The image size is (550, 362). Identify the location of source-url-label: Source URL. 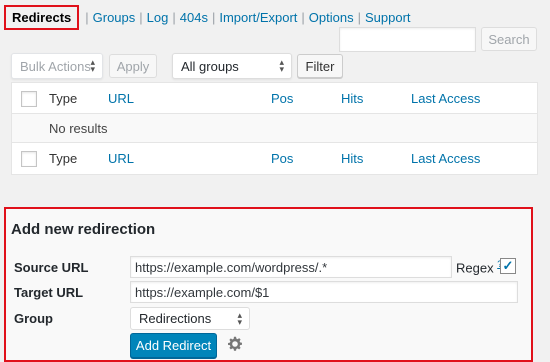
(51, 267).